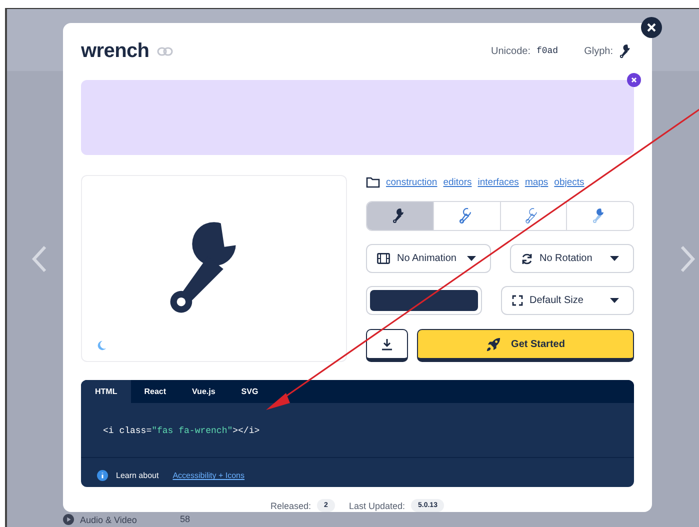  What do you see at coordinates (424, 301) in the screenshot?
I see `color-swatch` at bounding box center [424, 301].